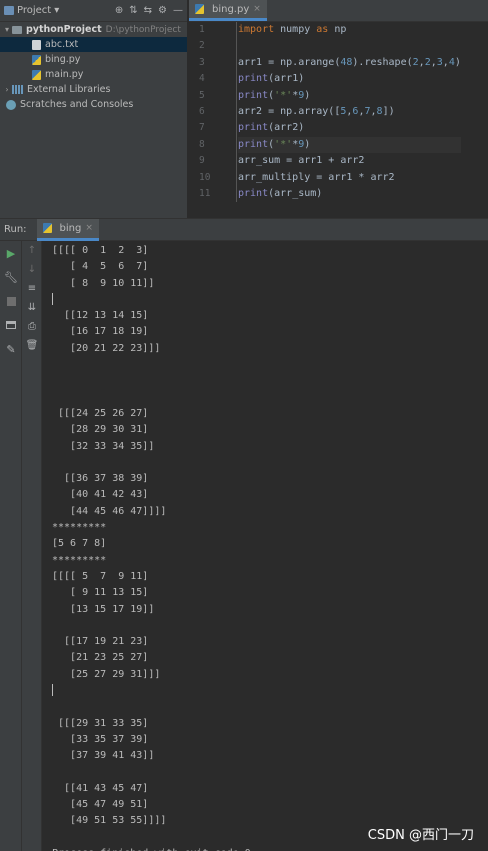 The height and width of the screenshot is (851, 488). What do you see at coordinates (270, 848) in the screenshot?
I see `console-line: Process finished with exit code 0` at bounding box center [270, 848].